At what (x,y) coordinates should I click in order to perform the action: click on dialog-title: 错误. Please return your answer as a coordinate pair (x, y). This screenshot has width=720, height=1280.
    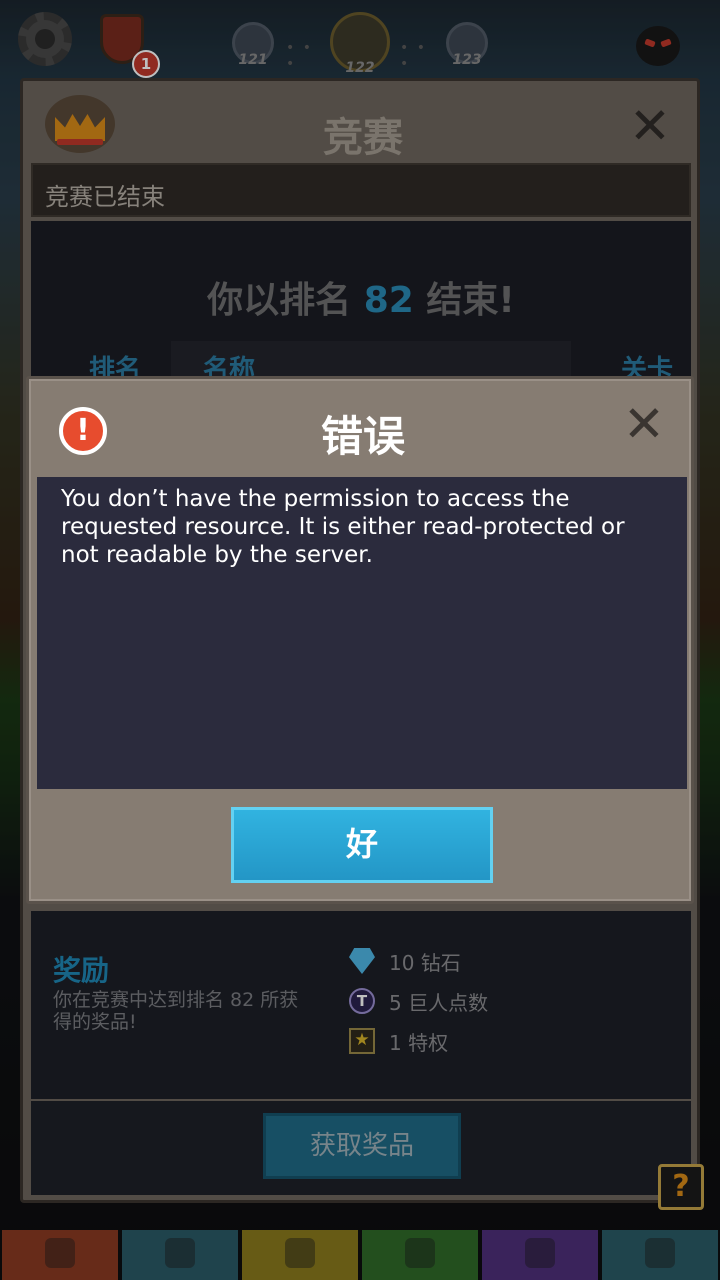
    Looking at the image, I should click on (362, 436).